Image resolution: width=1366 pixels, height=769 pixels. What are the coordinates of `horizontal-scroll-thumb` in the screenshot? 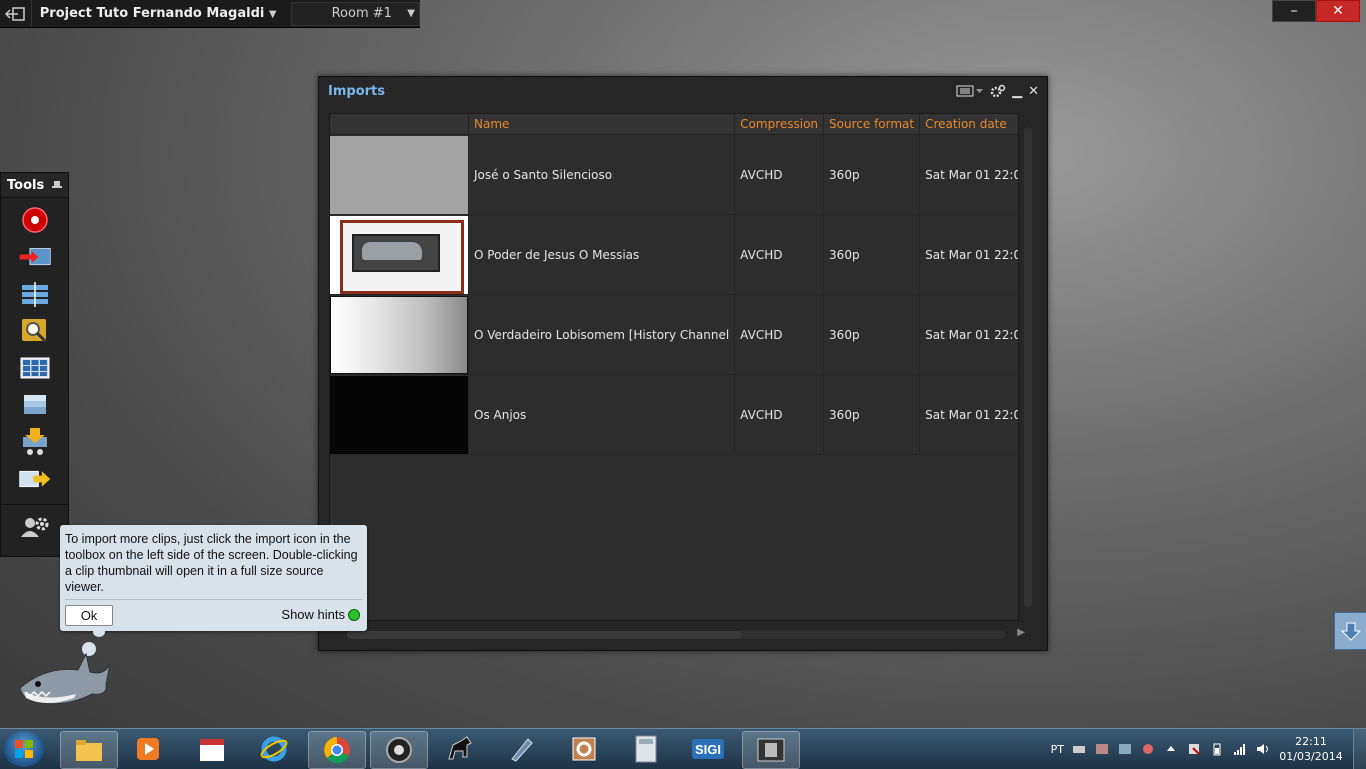 It's located at (544, 635).